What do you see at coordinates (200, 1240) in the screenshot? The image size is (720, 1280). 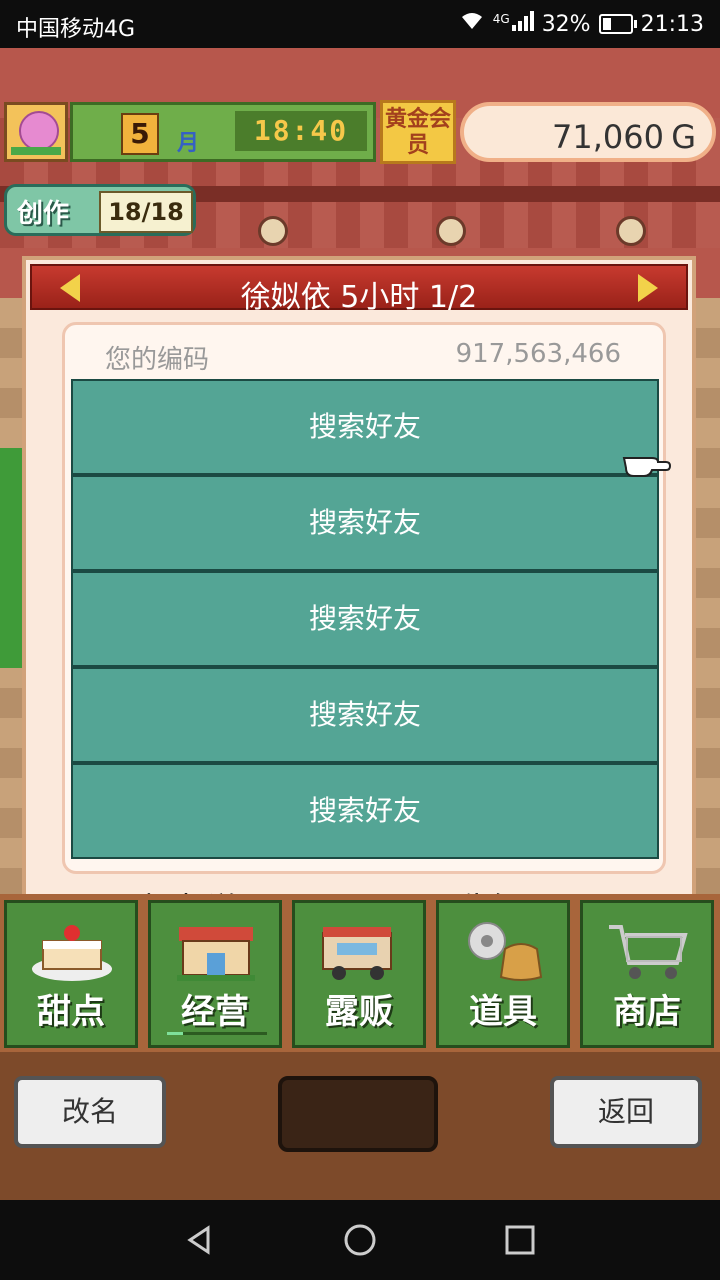 I see `nav-back-icon` at bounding box center [200, 1240].